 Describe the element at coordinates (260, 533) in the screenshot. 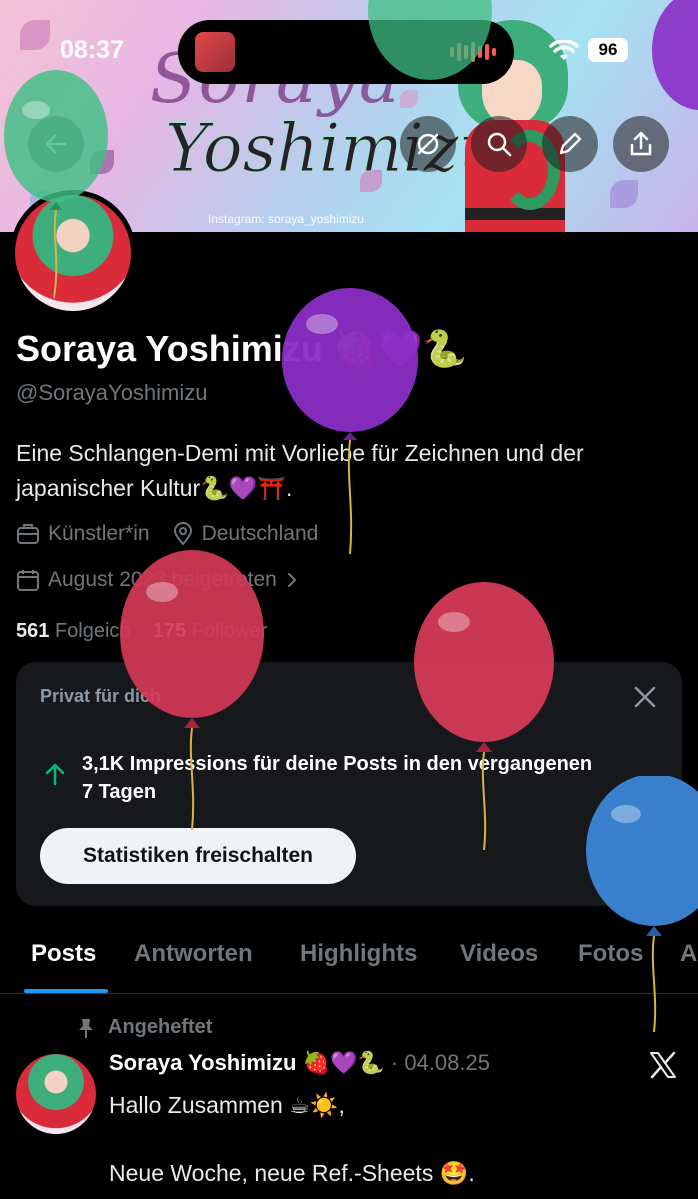

I see `profile-location: Deutschland` at that location.